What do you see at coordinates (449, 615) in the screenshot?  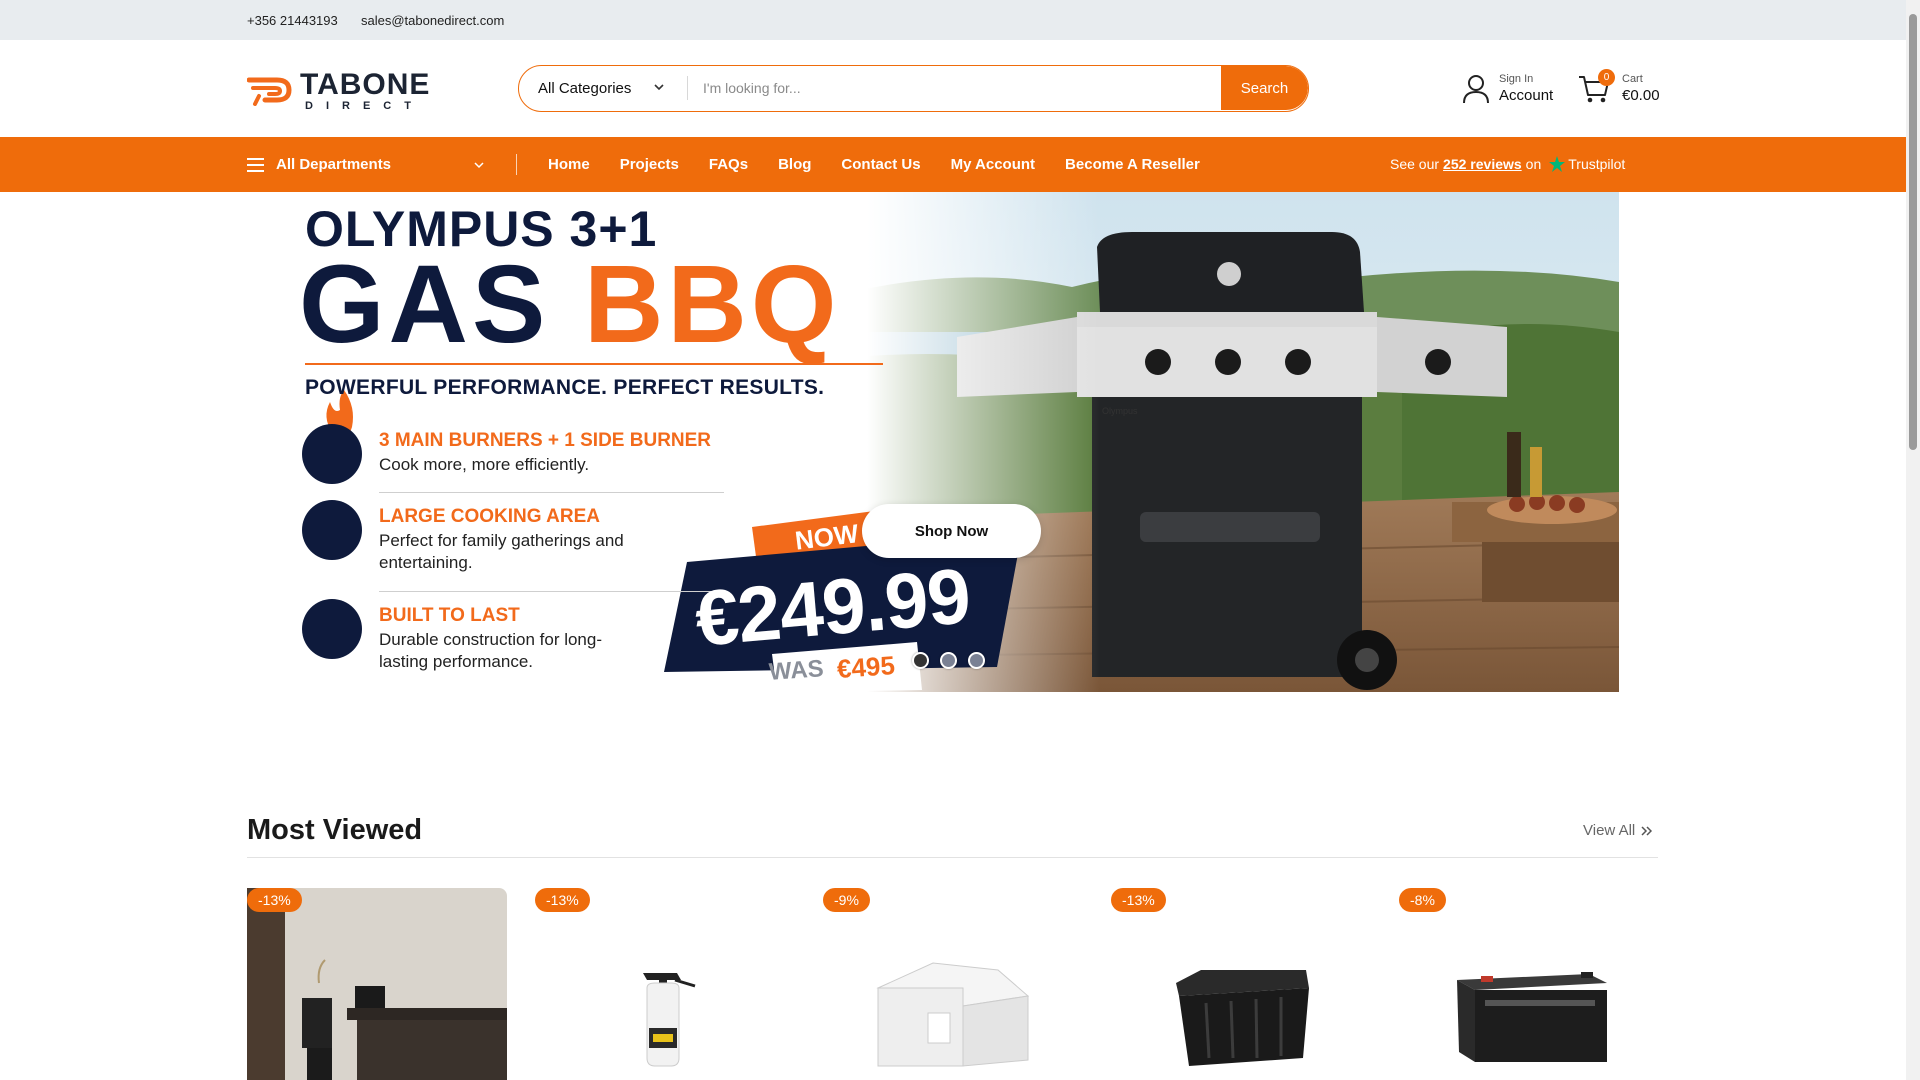 I see `feature-title: BUILT TO LAST` at bounding box center [449, 615].